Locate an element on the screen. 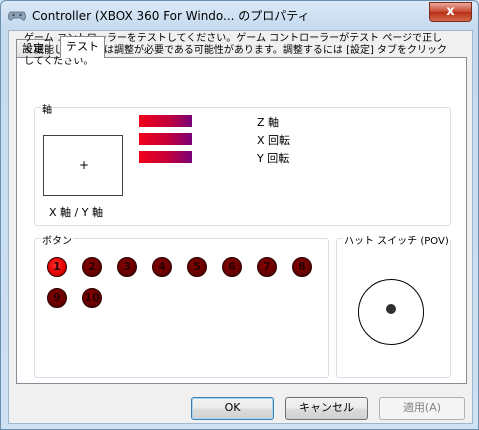 The image size is (479, 430). ok-button: OK is located at coordinates (232, 408).